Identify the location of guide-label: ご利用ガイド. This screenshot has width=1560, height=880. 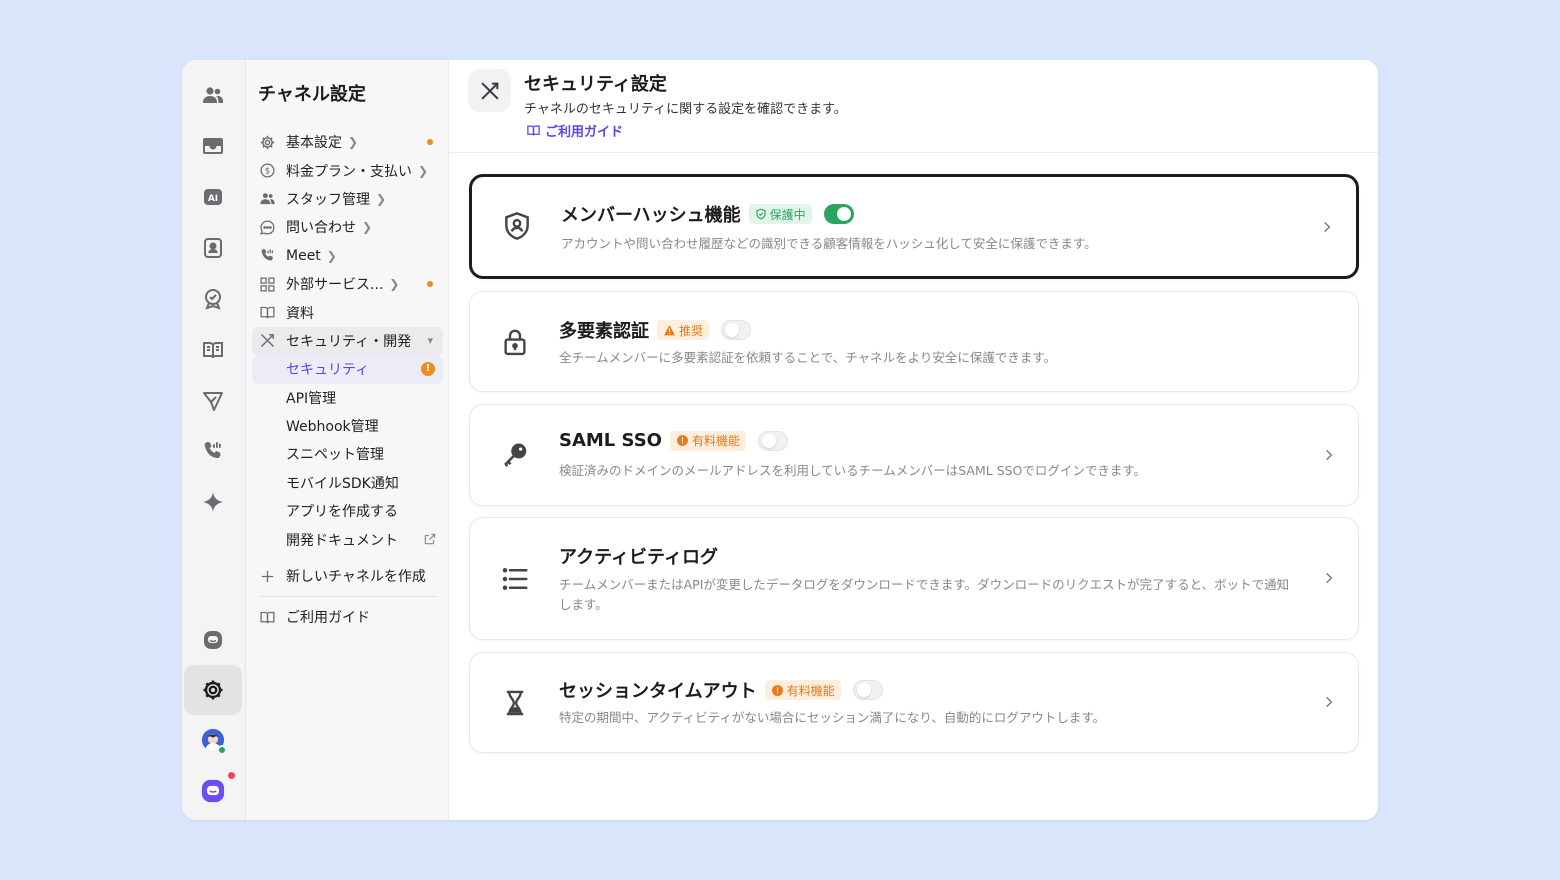
(328, 618).